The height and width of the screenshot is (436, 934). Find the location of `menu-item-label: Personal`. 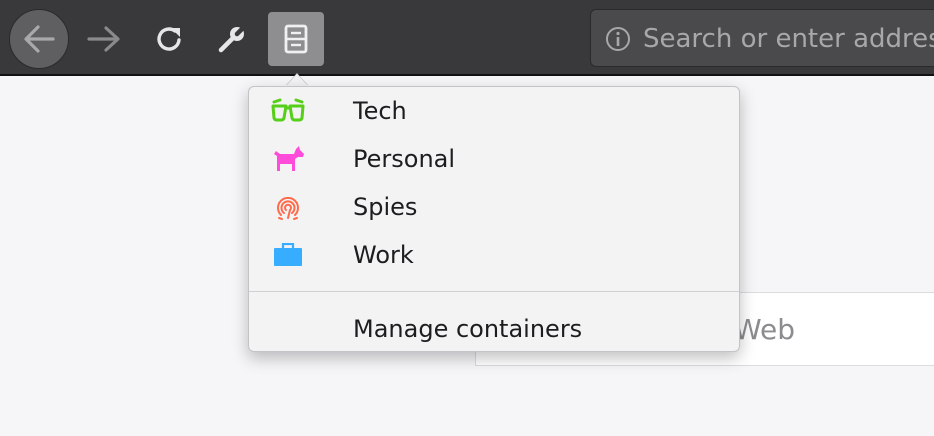

menu-item-label: Personal is located at coordinates (404, 159).